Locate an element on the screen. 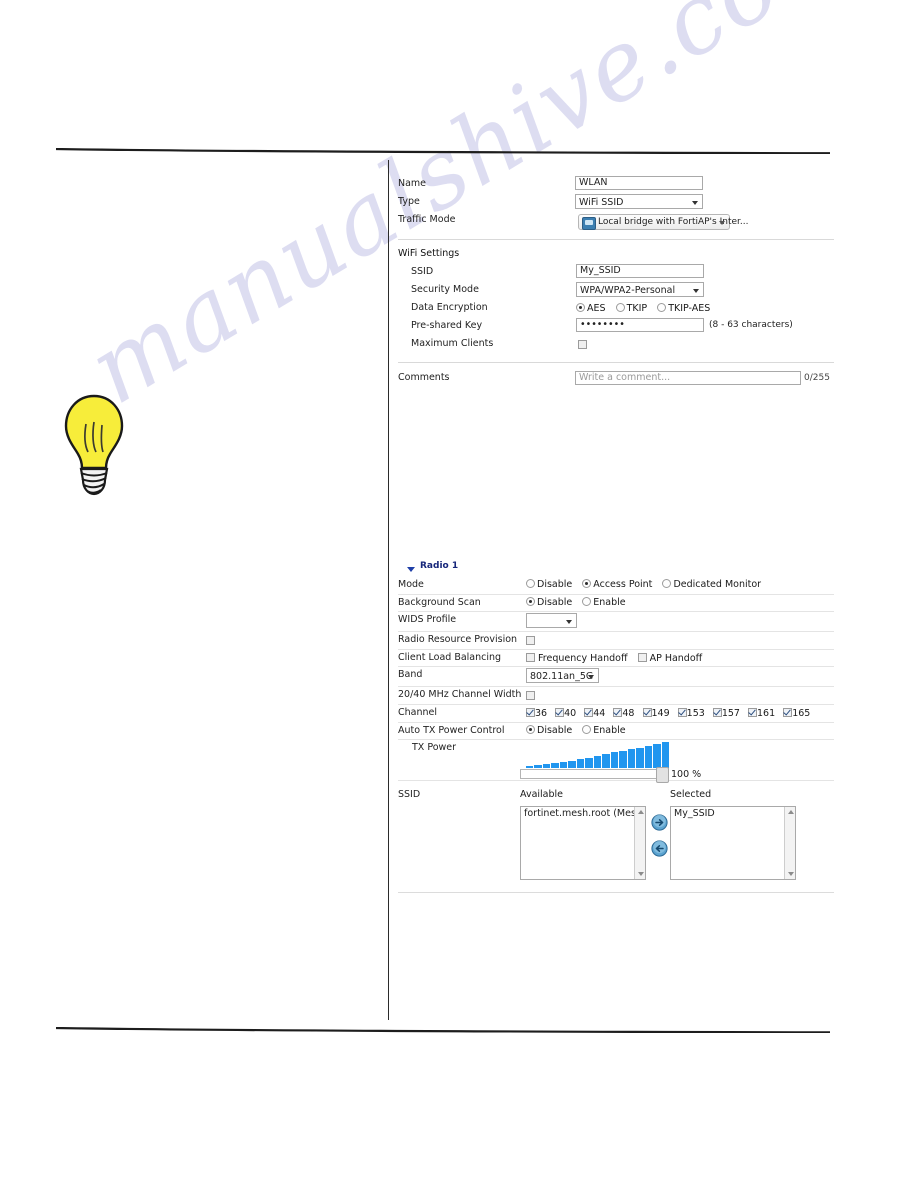 This screenshot has width=918, height=1188. form-row-type: Type WiFi SSID is located at coordinates (616, 203).